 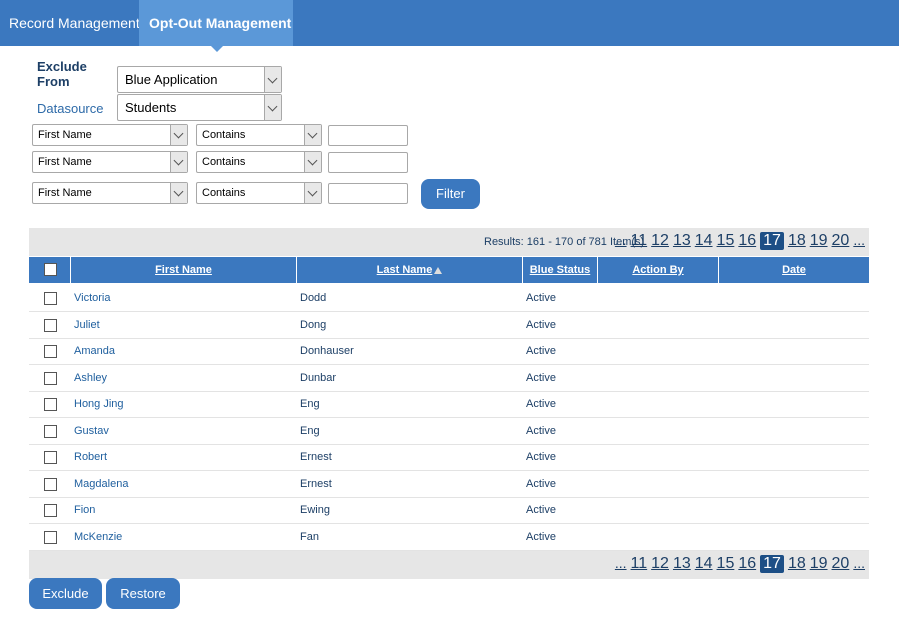 I want to click on filter-field-select-1: First Name, so click(x=110, y=135).